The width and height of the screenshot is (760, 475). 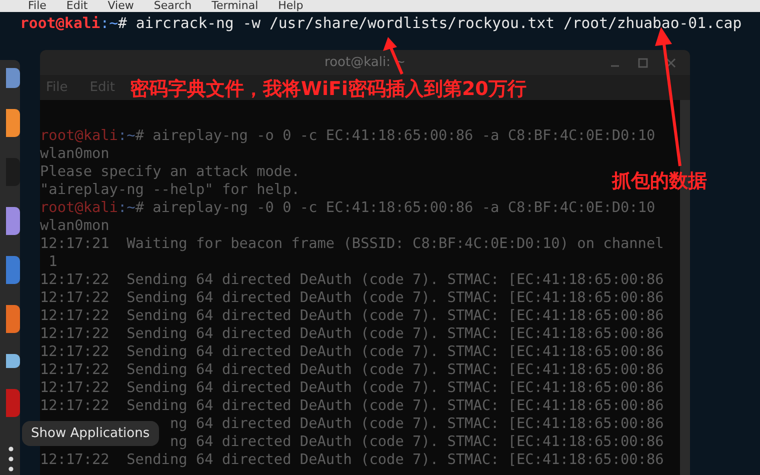 I want to click on output-line: 12:17:21 Waiting for beacon frame (BSSID: C8:BF:4C:0E:D0:10) on channel, so click(x=352, y=244).